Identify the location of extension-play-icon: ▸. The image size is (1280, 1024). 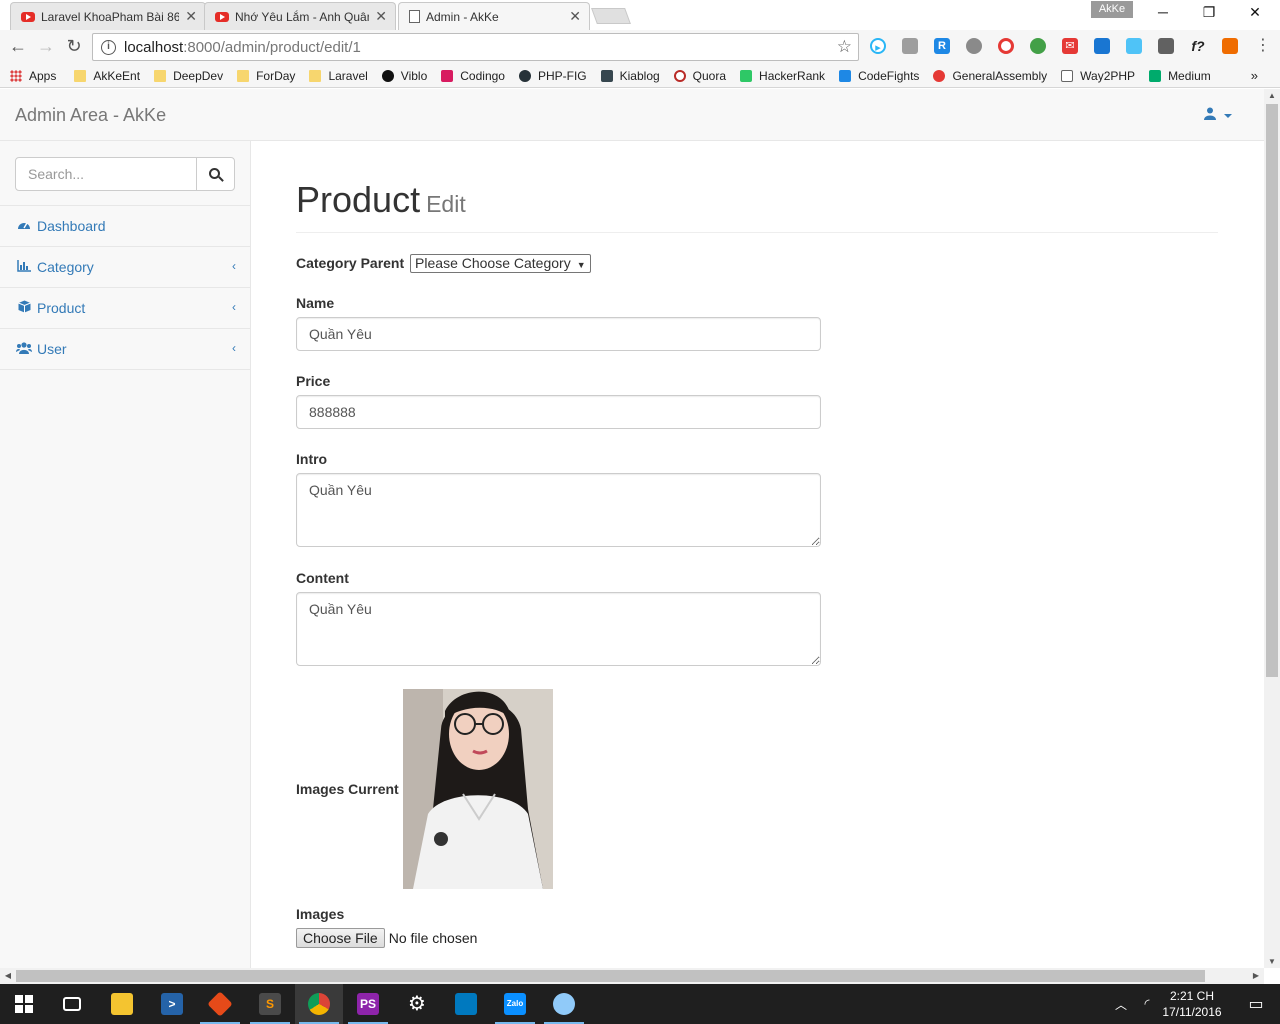
(878, 46).